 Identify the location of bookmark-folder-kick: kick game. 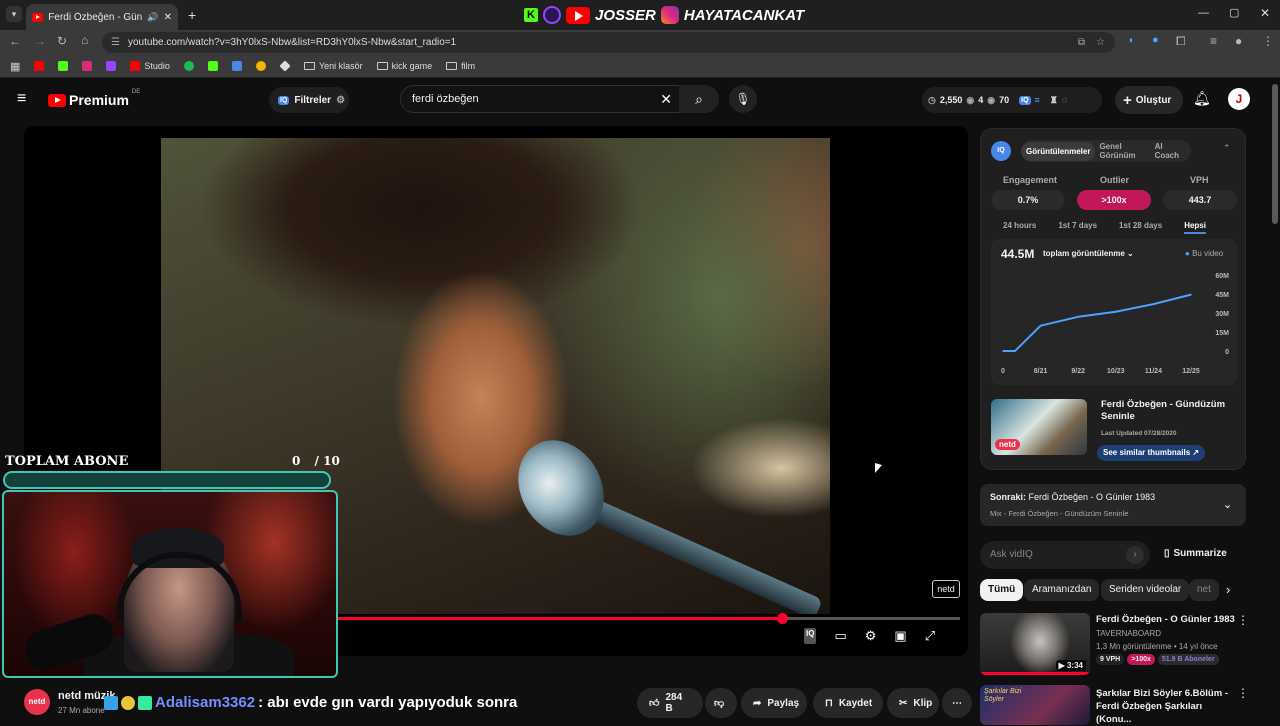
(404, 66).